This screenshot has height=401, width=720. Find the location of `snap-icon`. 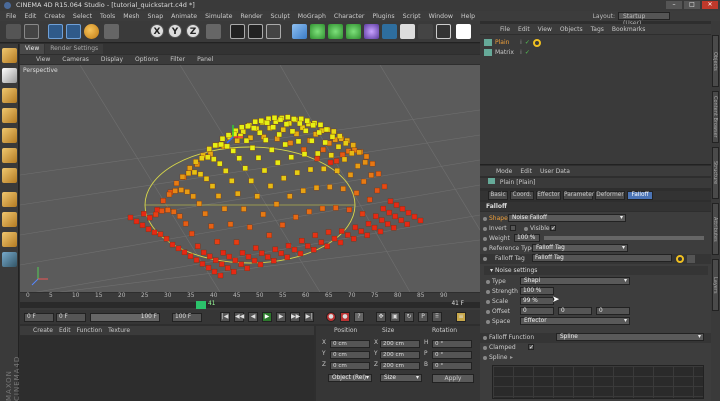

snap-icon is located at coordinates (9, 239).